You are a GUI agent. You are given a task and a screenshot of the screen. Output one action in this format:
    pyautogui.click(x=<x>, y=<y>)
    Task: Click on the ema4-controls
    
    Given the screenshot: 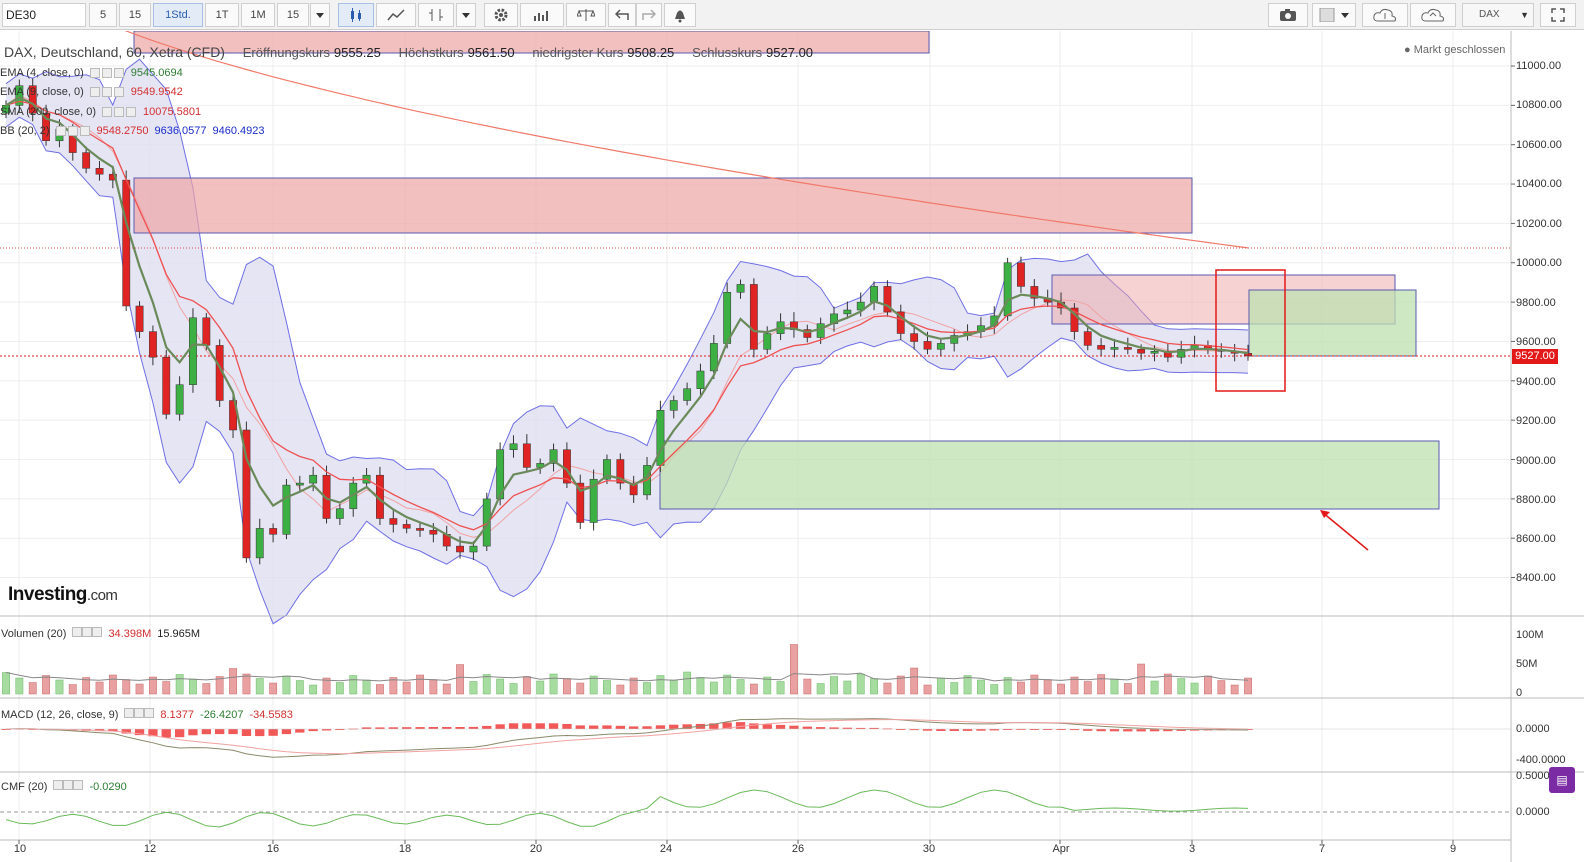 What is the action you would take?
    pyautogui.click(x=107, y=73)
    